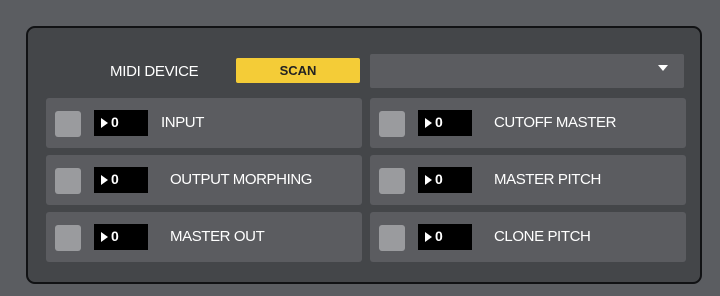  Describe the element at coordinates (663, 68) in the screenshot. I see `chevron-down-icon` at that location.